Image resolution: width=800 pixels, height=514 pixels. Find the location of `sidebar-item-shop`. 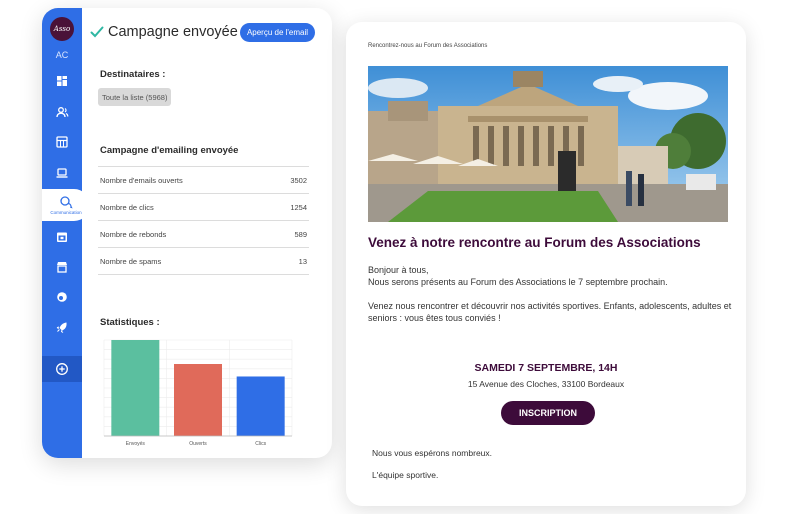

sidebar-item-shop is located at coordinates (62, 267).